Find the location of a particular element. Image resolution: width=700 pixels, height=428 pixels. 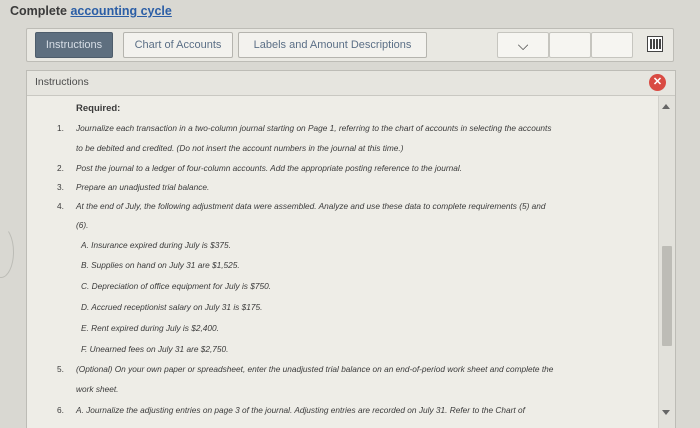

dropdown-button: ⌵ is located at coordinates (523, 45).